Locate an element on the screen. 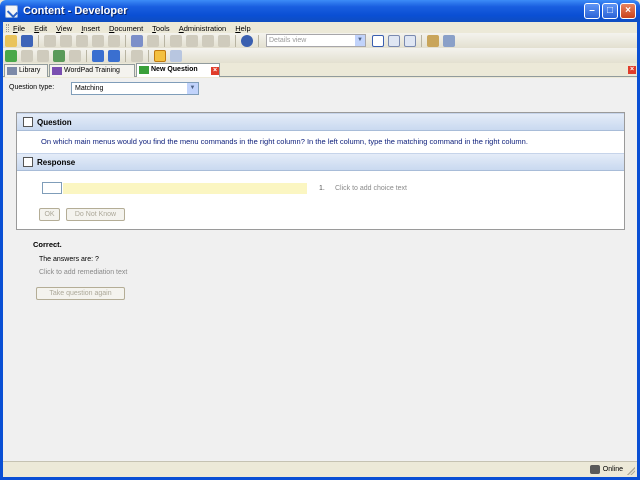  feedback-answers: The answers are: ? is located at coordinates (69, 259).